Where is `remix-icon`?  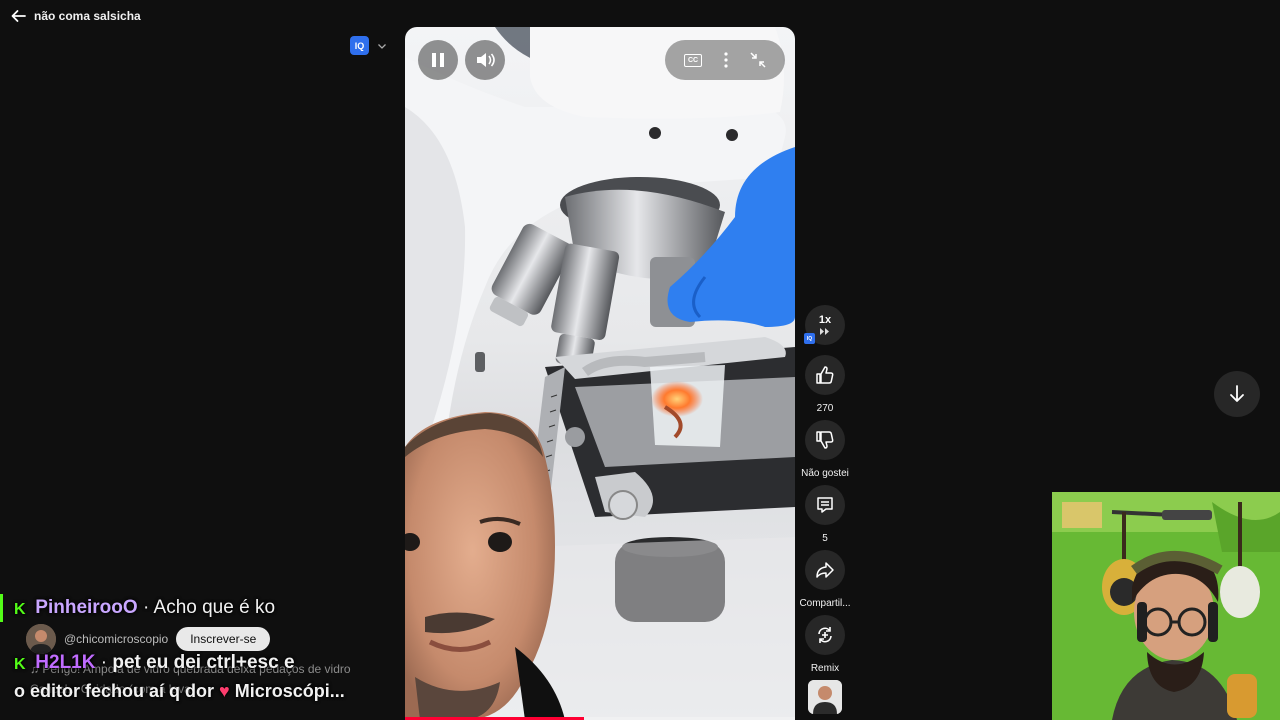
remix-icon is located at coordinates (825, 635).